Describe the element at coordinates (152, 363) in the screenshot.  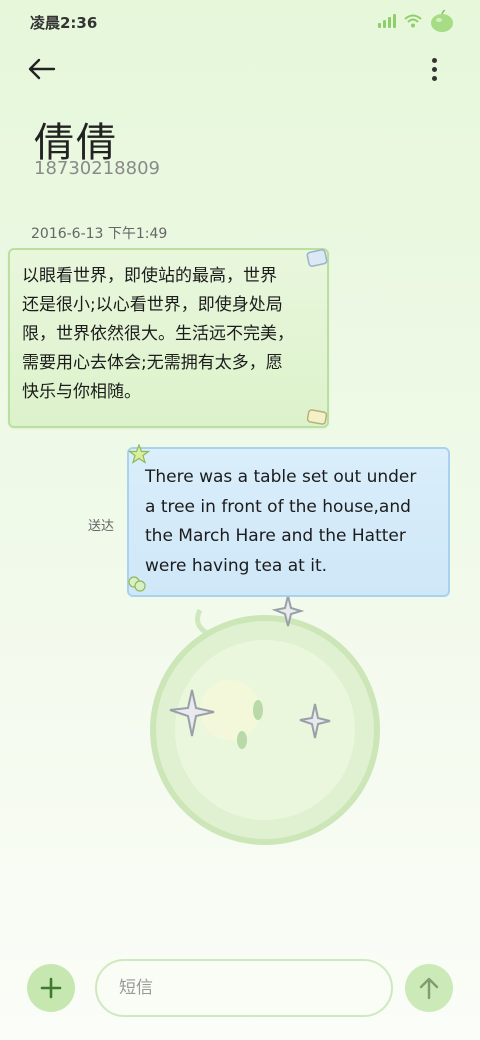
I see `message-line: 需要用心去体会;无需拥有太多，愿` at that location.